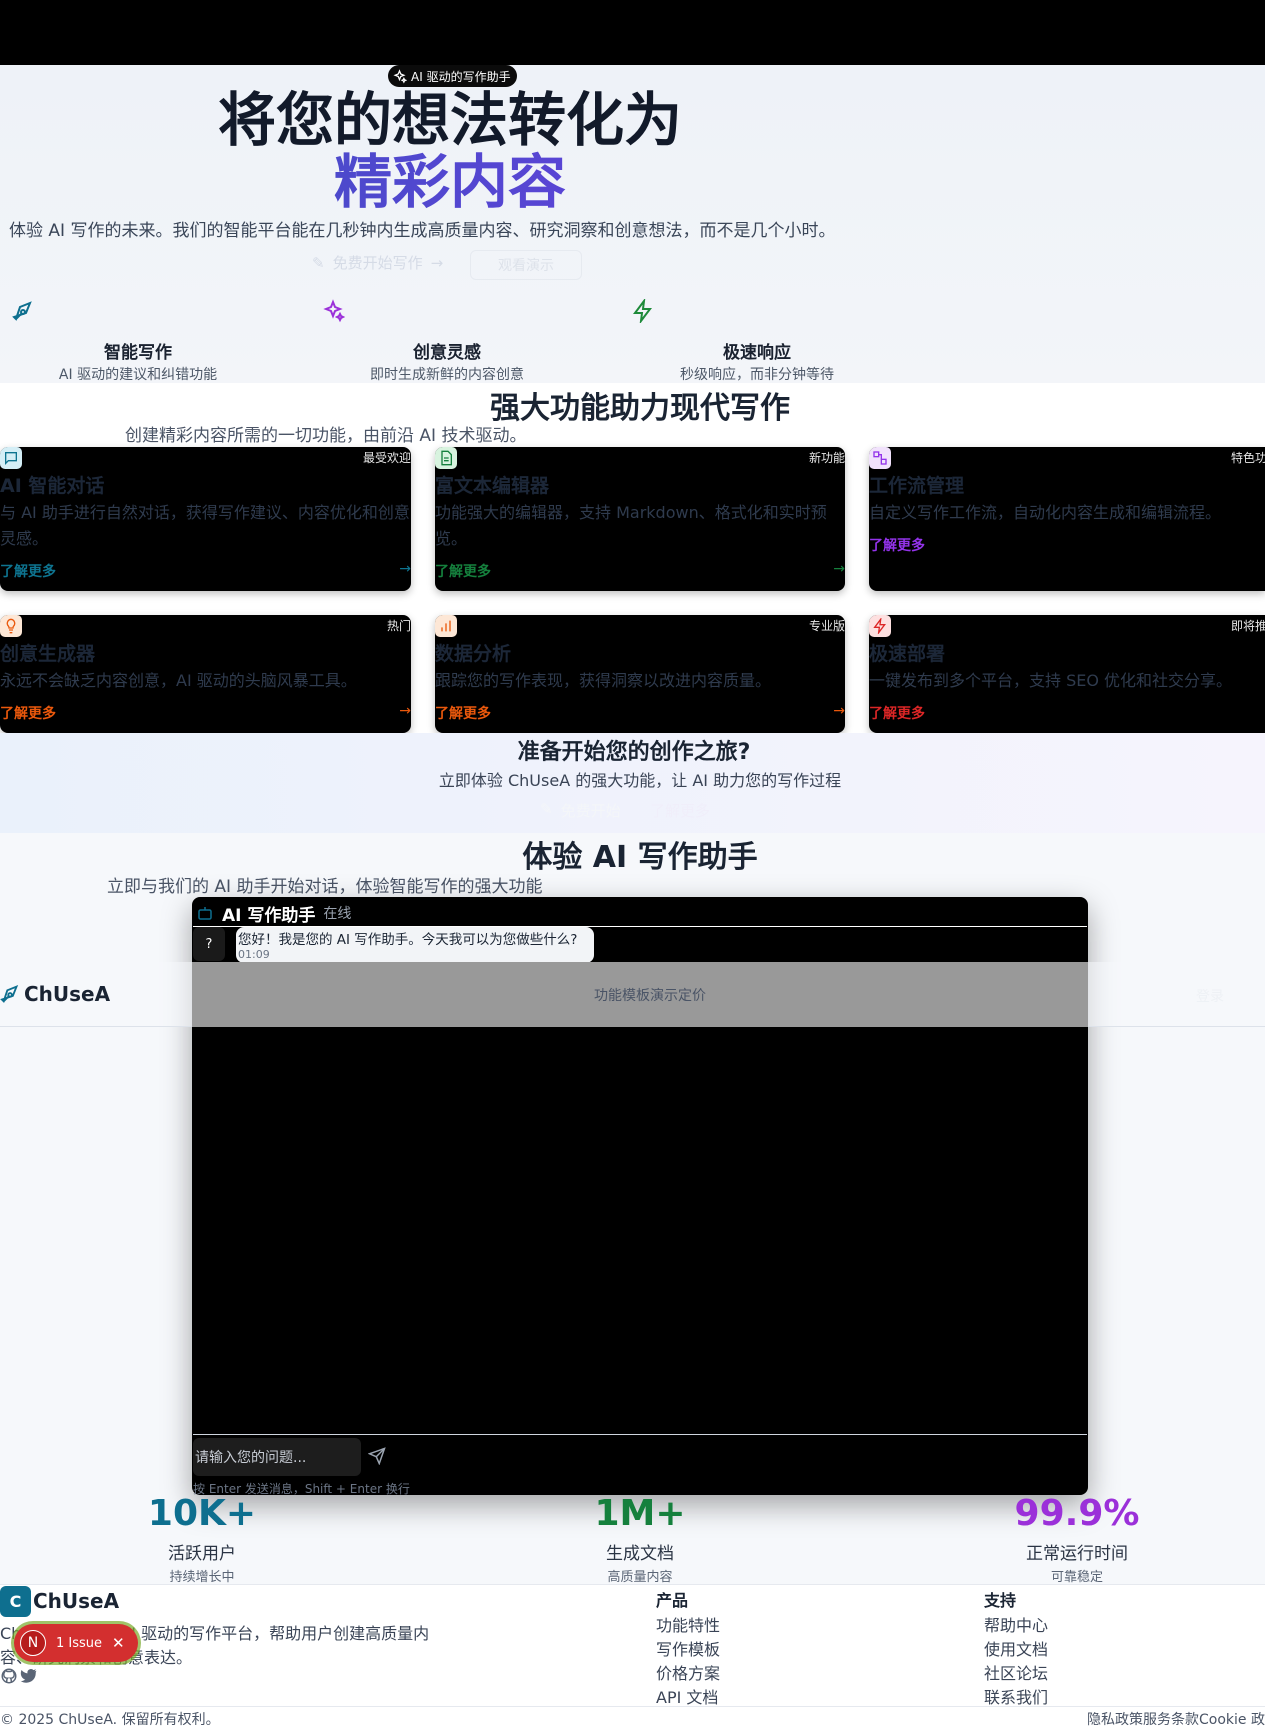 The width and height of the screenshot is (1265, 1727). What do you see at coordinates (447, 353) in the screenshot?
I see `highlight-title: 创意灵感` at bounding box center [447, 353].